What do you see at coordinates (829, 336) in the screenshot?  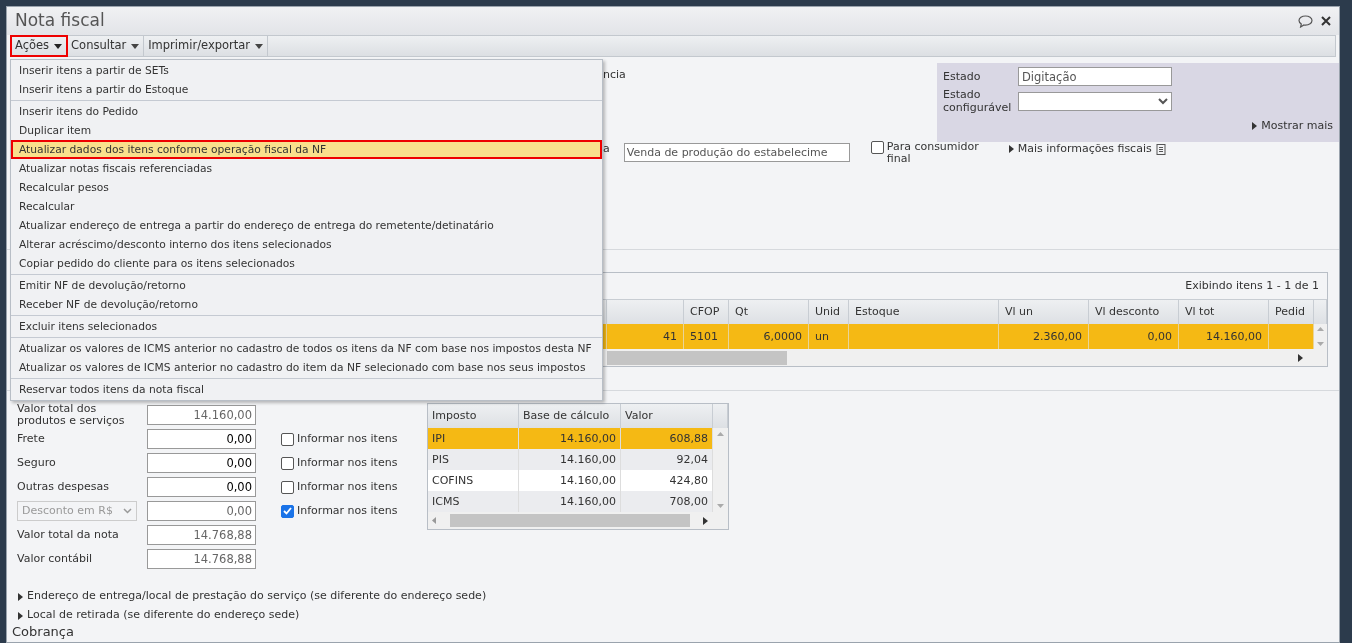 I see `table-cell: un` at bounding box center [829, 336].